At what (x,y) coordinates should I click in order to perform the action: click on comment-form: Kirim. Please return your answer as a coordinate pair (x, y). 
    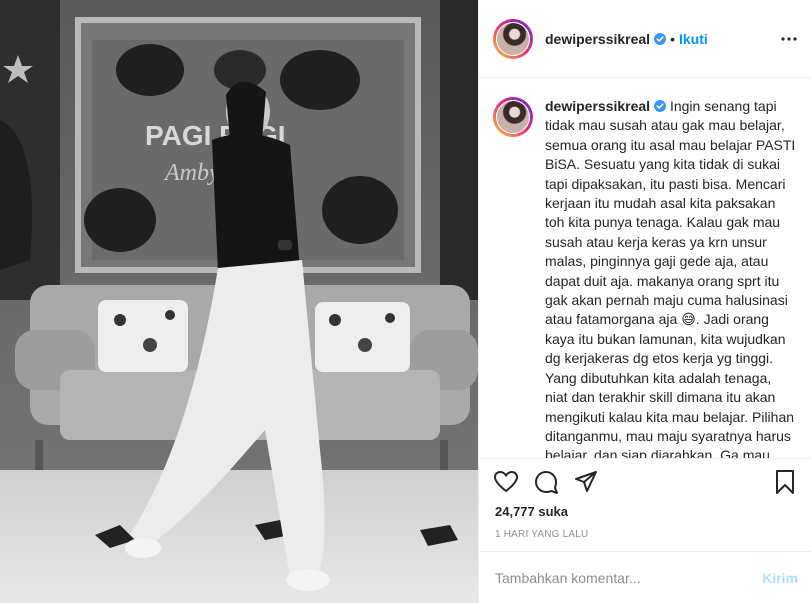
    Looking at the image, I should click on (645, 577).